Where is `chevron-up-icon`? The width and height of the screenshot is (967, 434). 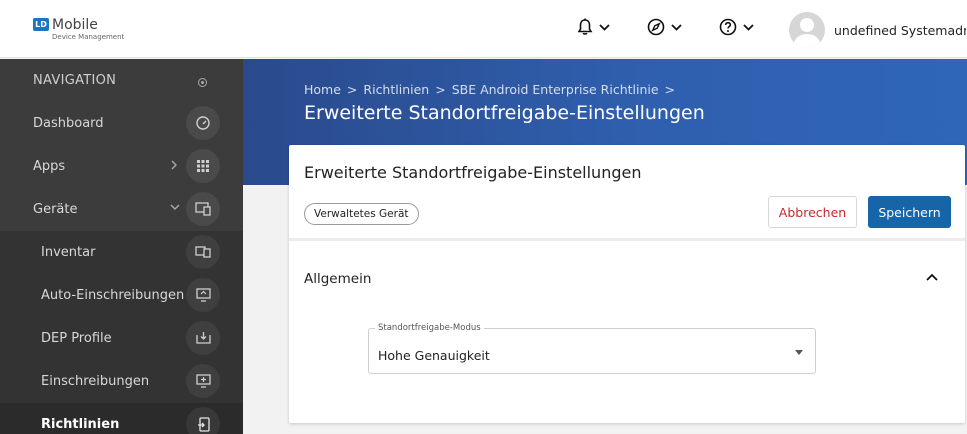
chevron-up-icon is located at coordinates (932, 277).